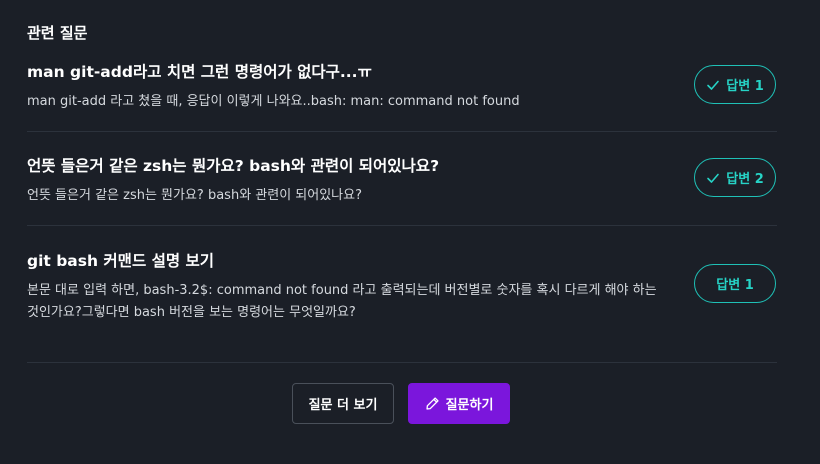 Image resolution: width=820 pixels, height=464 pixels. Describe the element at coordinates (233, 166) in the screenshot. I see `question-title: 언뜻 들은거 같은 zsh는 뭔가요? bash와 관련이 되어있나요?` at that location.